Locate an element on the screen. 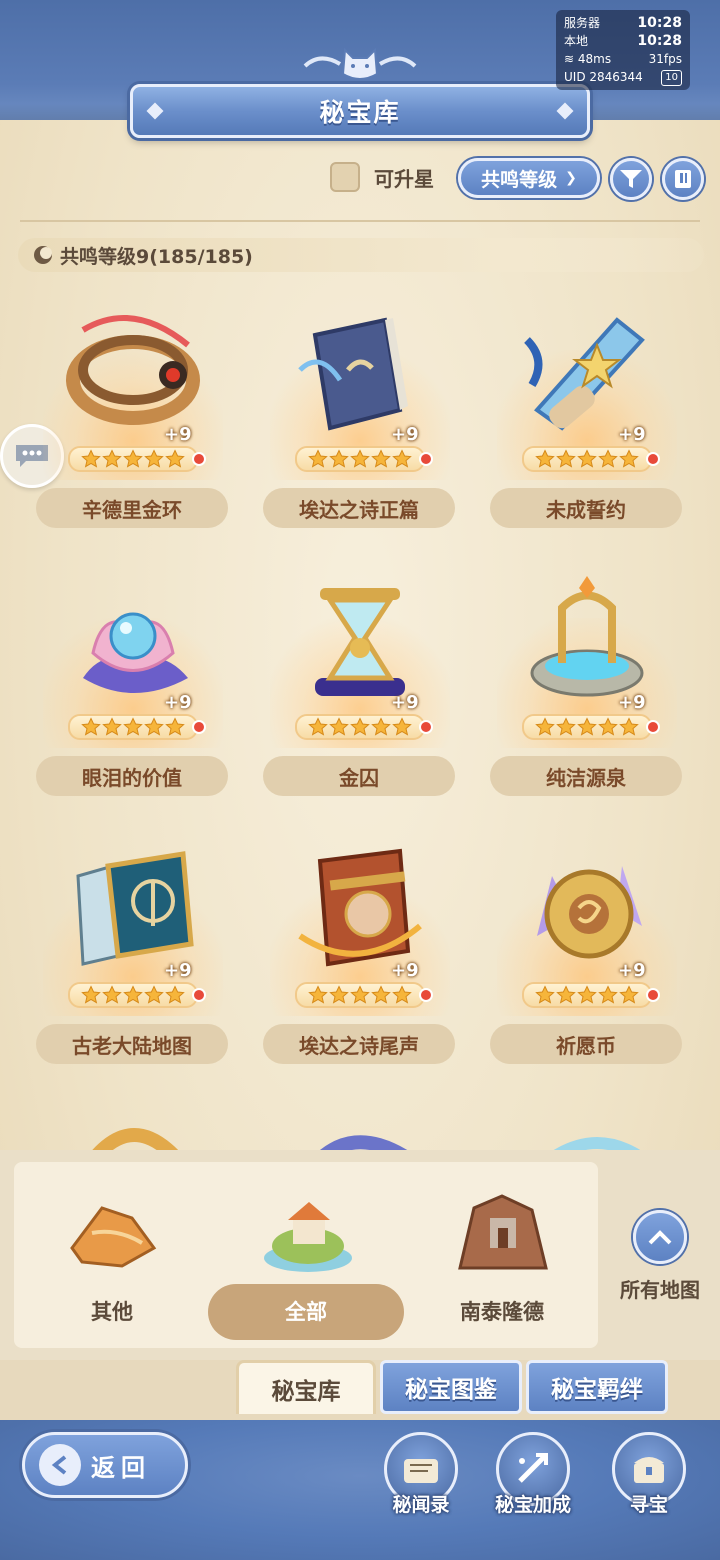  region-all: 全部 is located at coordinates (306, 1260).